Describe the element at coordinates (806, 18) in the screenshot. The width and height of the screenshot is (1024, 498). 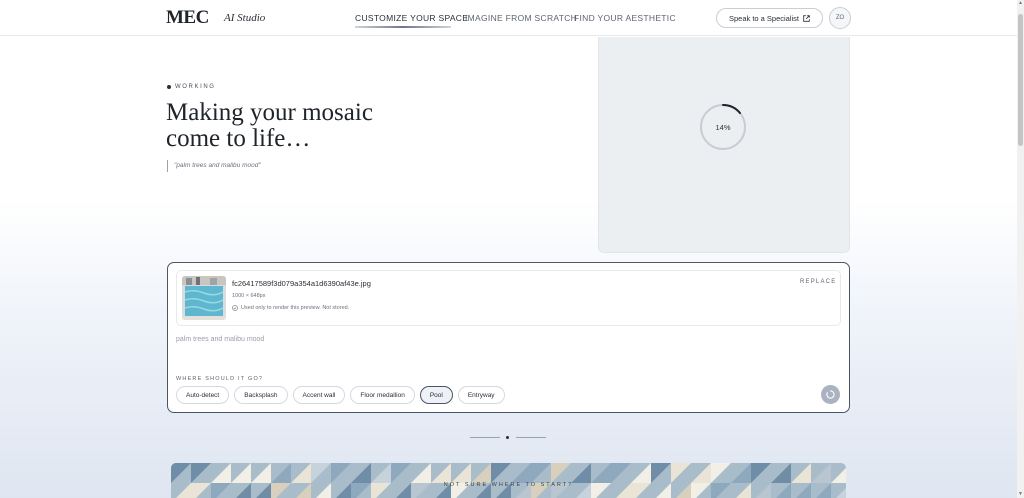
I see `external-link-icon` at that location.